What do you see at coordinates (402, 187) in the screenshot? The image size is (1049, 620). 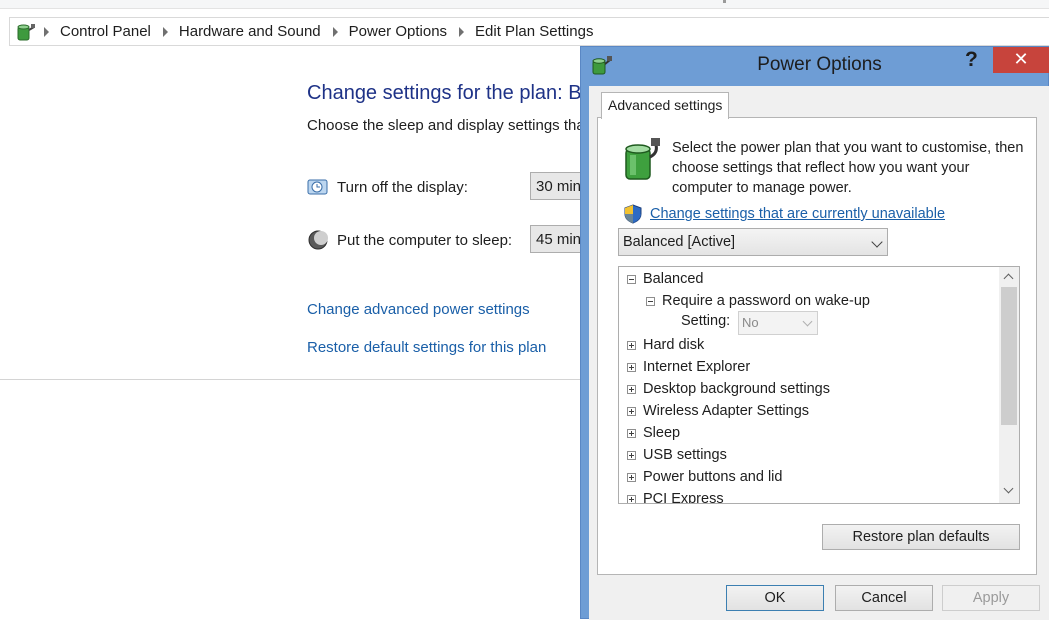 I see `display-label: Turn off the display:` at bounding box center [402, 187].